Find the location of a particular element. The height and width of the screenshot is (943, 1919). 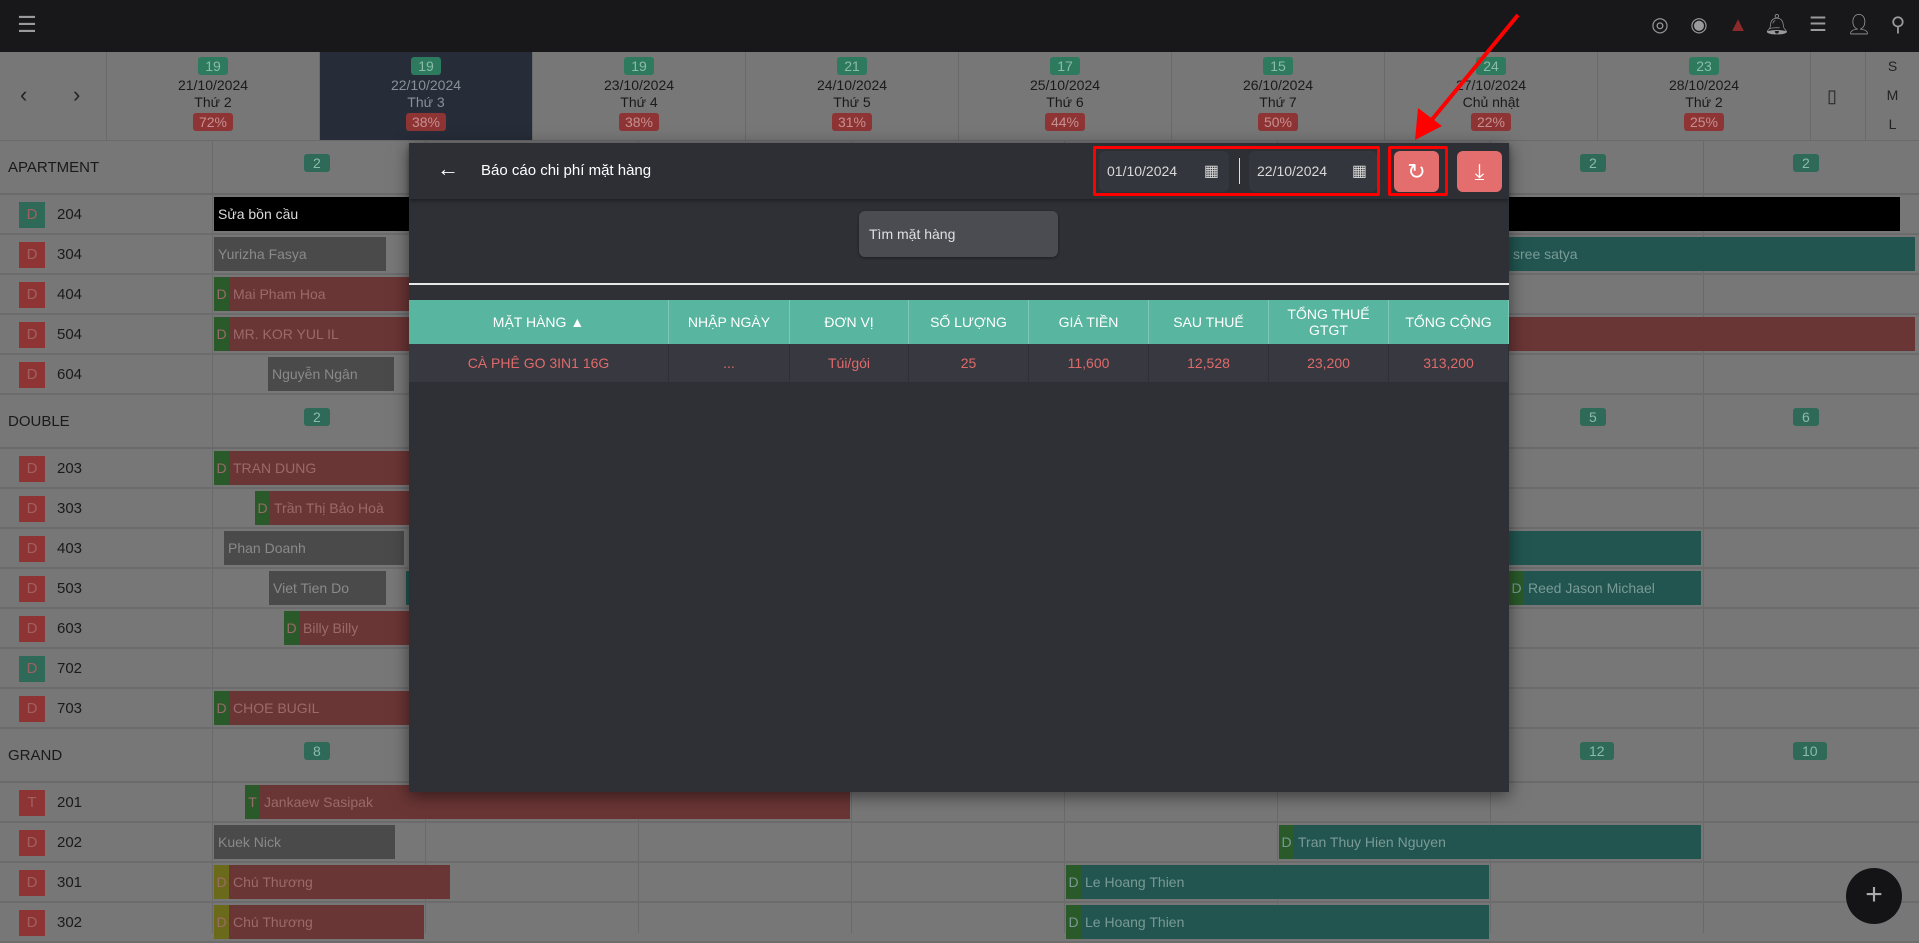

column-header: SAU THUẾ is located at coordinates (1209, 322).